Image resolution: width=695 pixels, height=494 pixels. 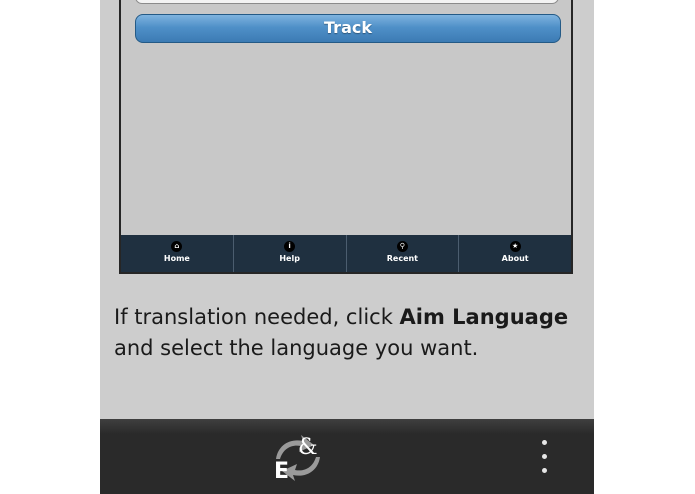 I want to click on nav-label-help: Help, so click(x=289, y=258).